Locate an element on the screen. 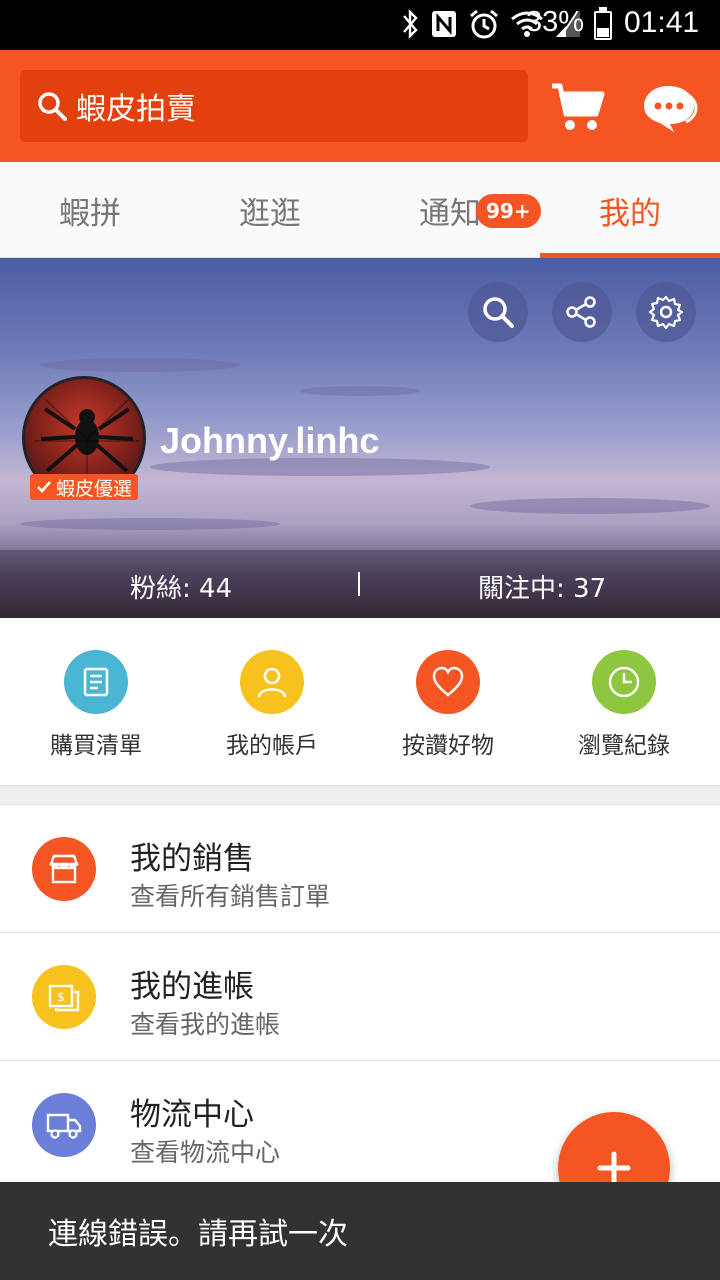 This screenshot has width=720, height=1280. quick-action-likes: 按讚好物 is located at coordinates (448, 705).